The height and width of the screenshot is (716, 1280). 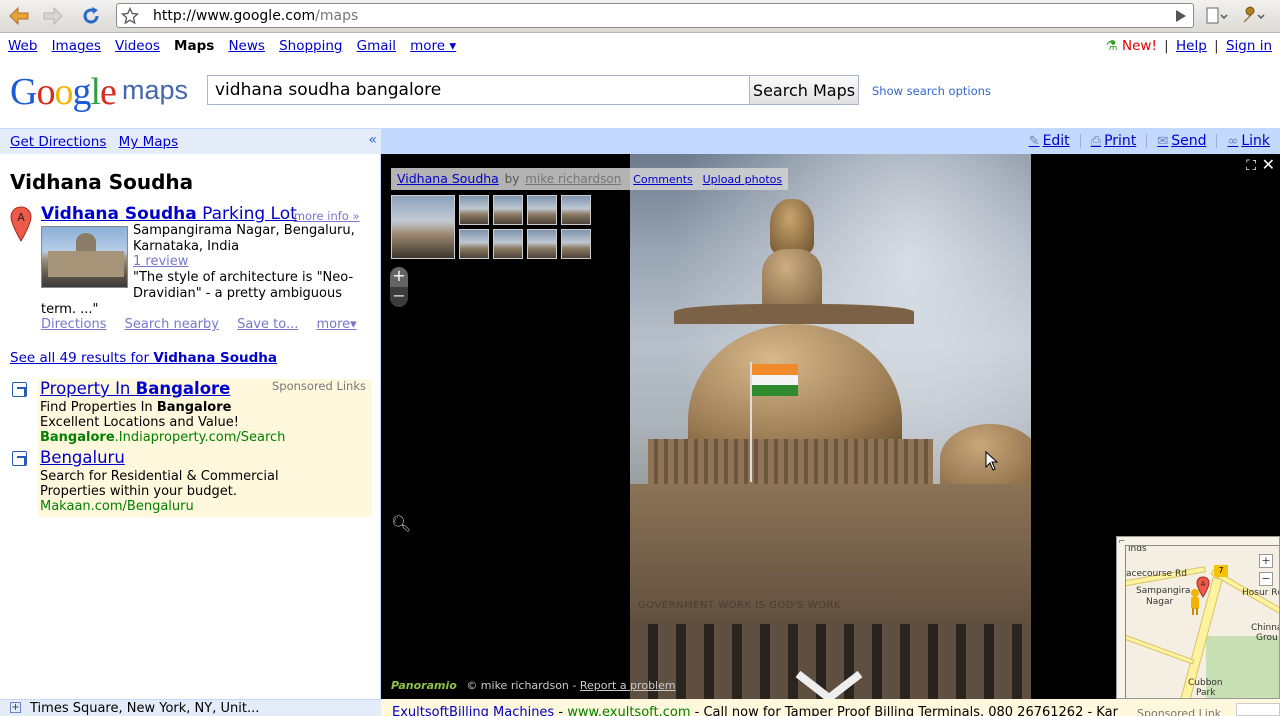 I want to click on gbar-videos: Videos, so click(x=137, y=46).